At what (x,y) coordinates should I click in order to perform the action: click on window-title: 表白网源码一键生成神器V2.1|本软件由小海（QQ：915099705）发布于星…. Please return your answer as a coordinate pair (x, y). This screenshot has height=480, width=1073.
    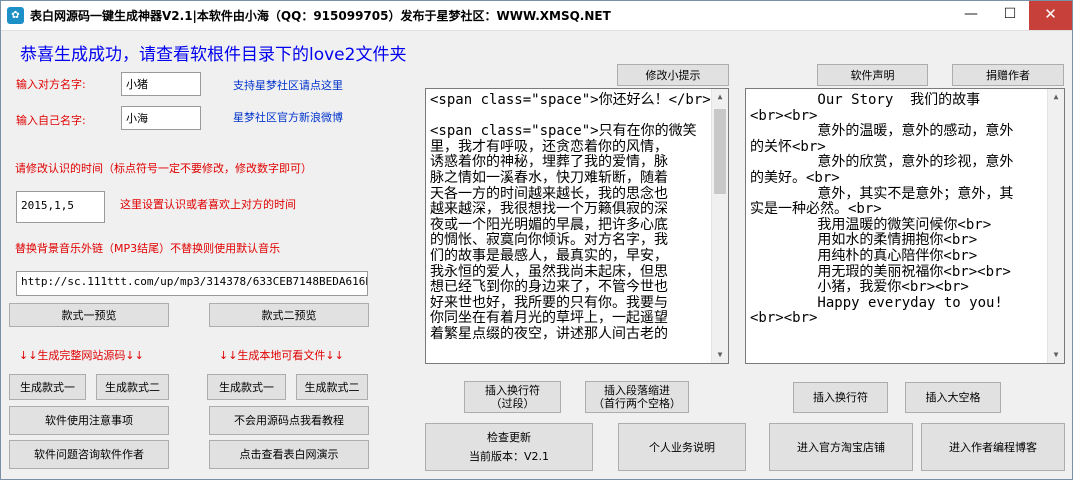
    Looking at the image, I should click on (320, 16).